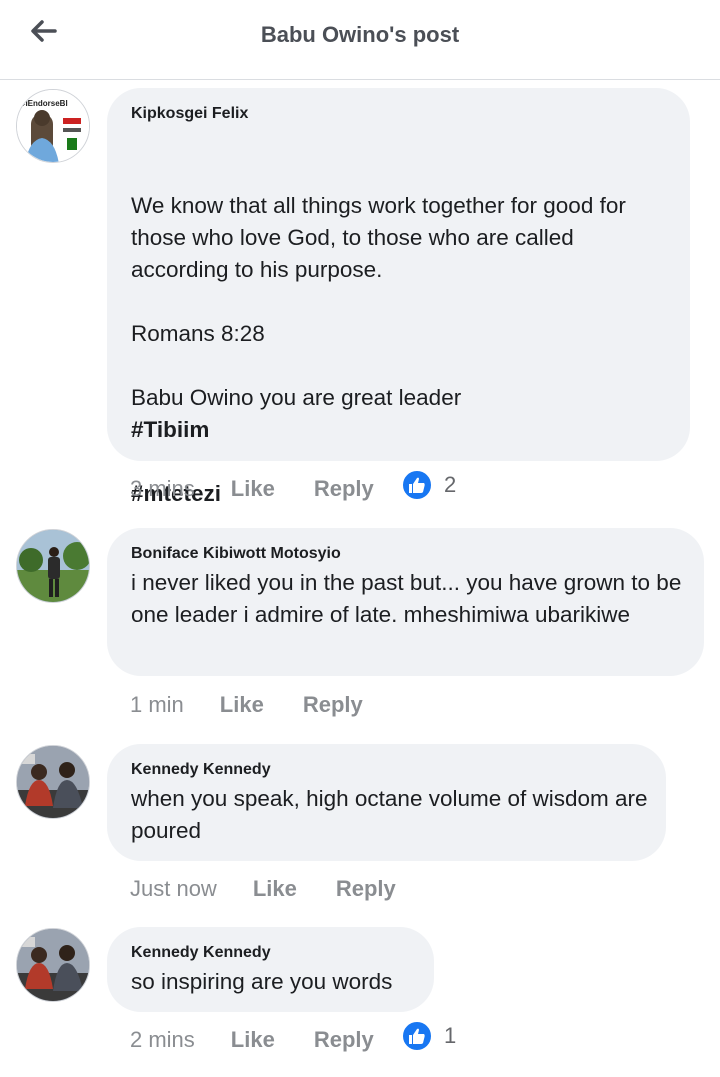 This screenshot has height=1077, width=720. What do you see at coordinates (162, 1039) in the screenshot?
I see `comment-time: 2 mins` at bounding box center [162, 1039].